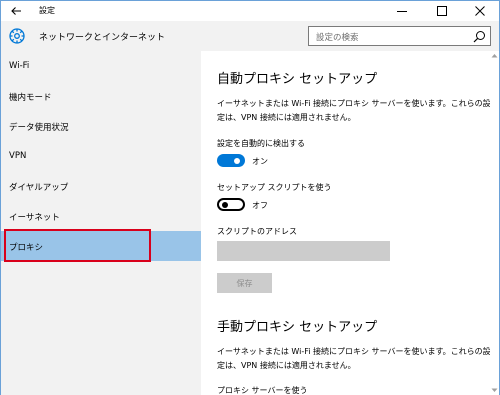  I want to click on scroll-down-arrow-icon, so click(494, 390).